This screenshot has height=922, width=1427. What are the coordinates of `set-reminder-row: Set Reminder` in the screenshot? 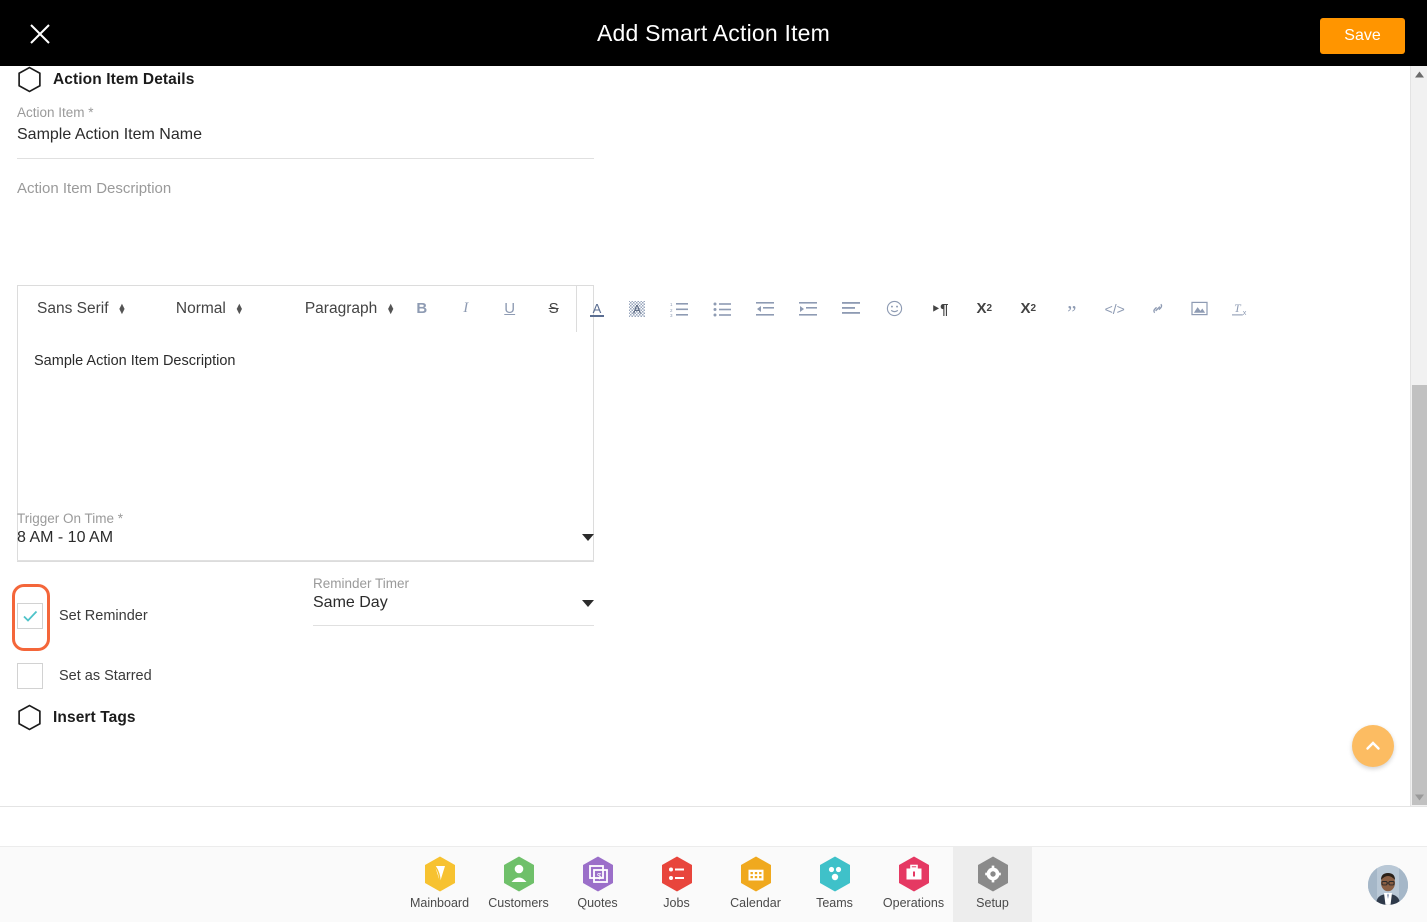 It's located at (82, 616).